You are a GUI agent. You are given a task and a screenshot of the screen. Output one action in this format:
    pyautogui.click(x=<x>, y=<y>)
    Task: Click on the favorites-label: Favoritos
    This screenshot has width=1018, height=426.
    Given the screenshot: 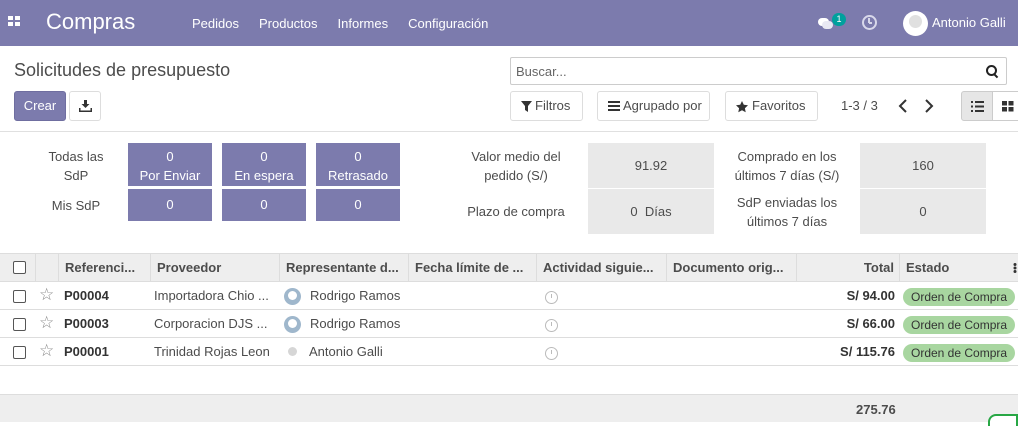 What is the action you would take?
    pyautogui.click(x=779, y=105)
    